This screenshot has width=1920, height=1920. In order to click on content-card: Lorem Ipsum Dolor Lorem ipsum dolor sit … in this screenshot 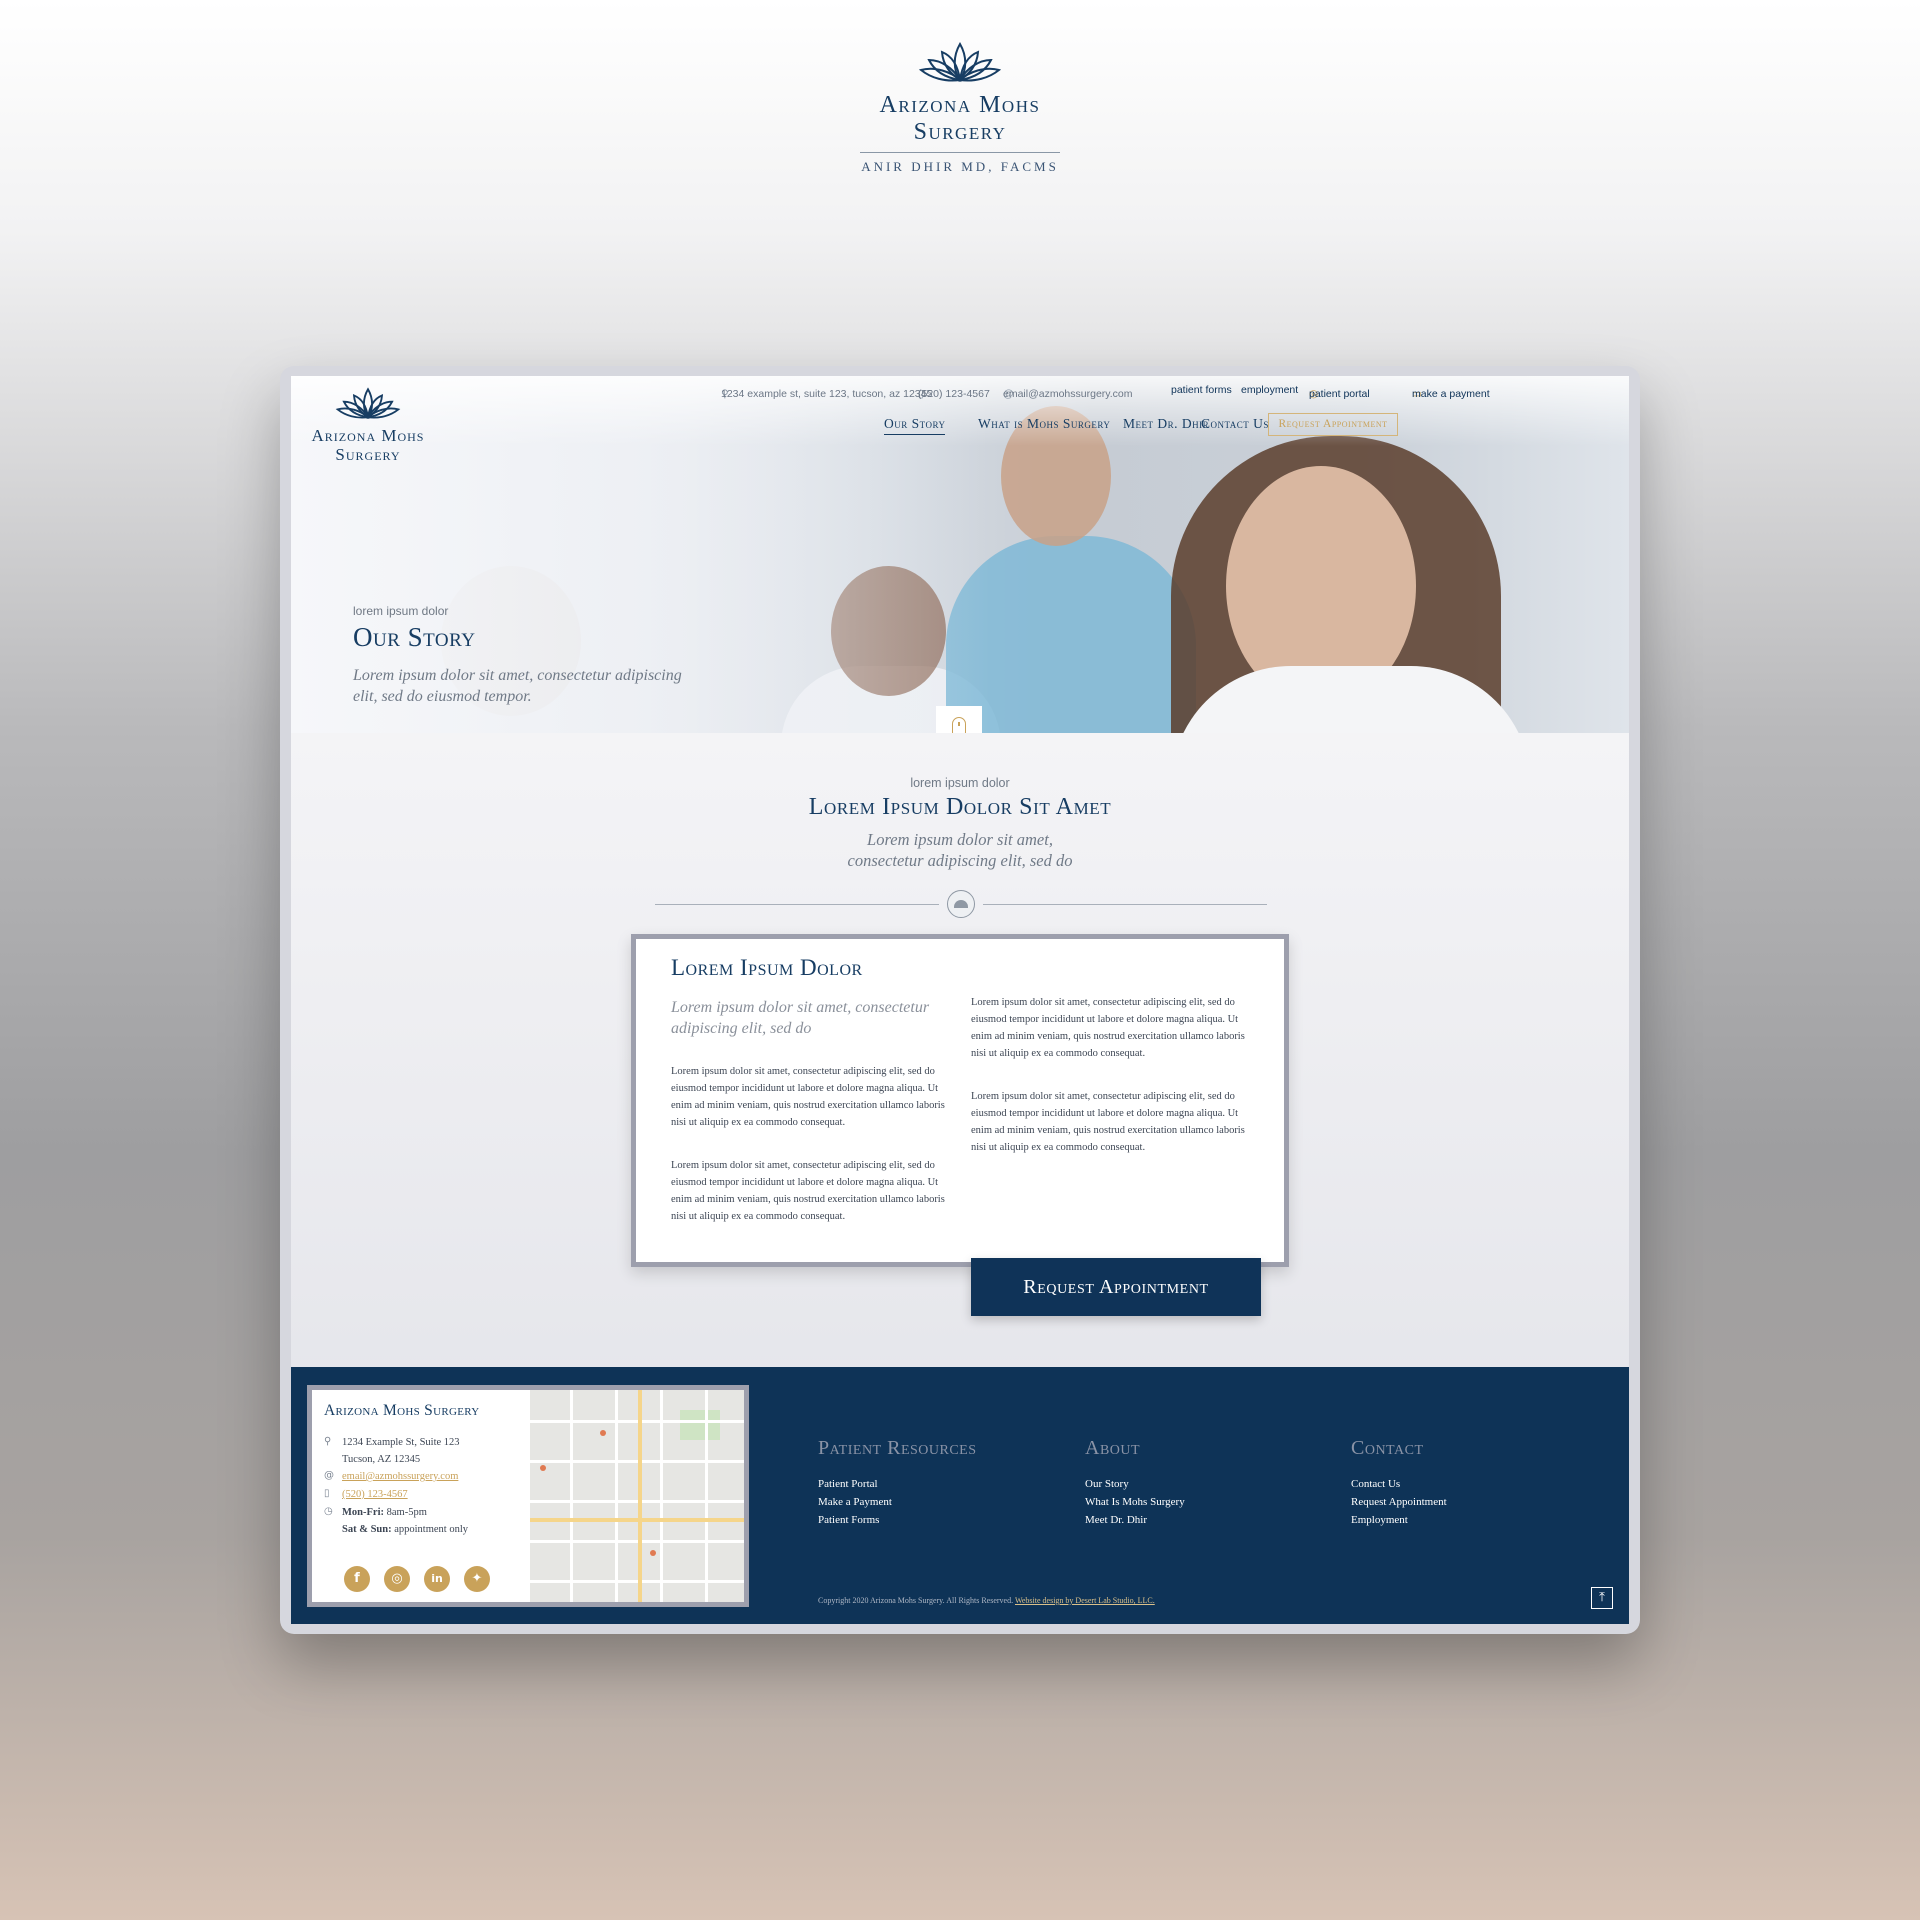, I will do `click(960, 1100)`.